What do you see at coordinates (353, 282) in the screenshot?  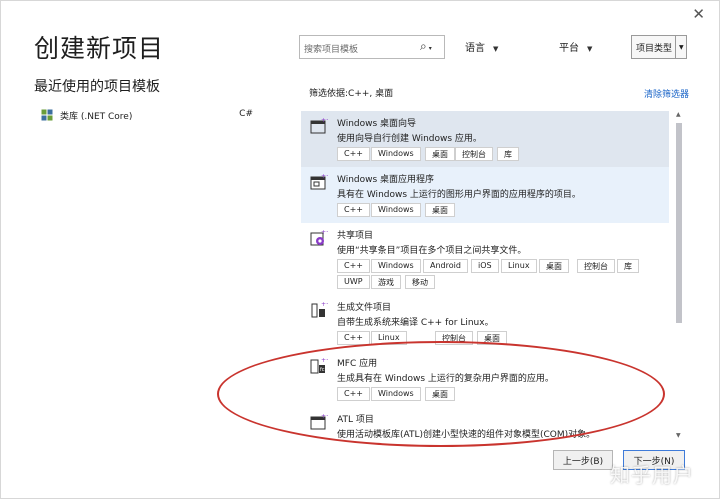 I see `tag: UWP` at bounding box center [353, 282].